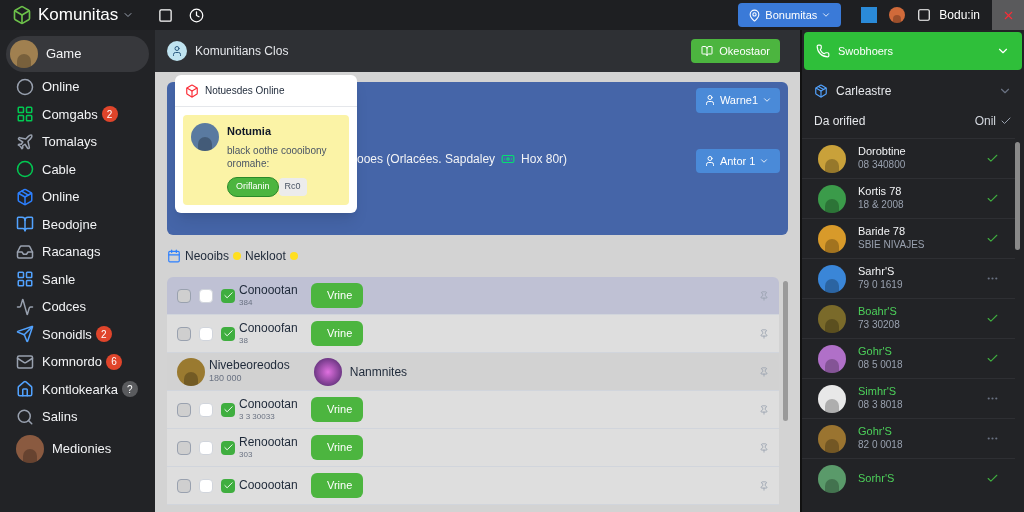 Image resolution: width=1024 pixels, height=512 pixels. Describe the element at coordinates (174, 256) in the screenshot. I see `calendar-icon` at that location.